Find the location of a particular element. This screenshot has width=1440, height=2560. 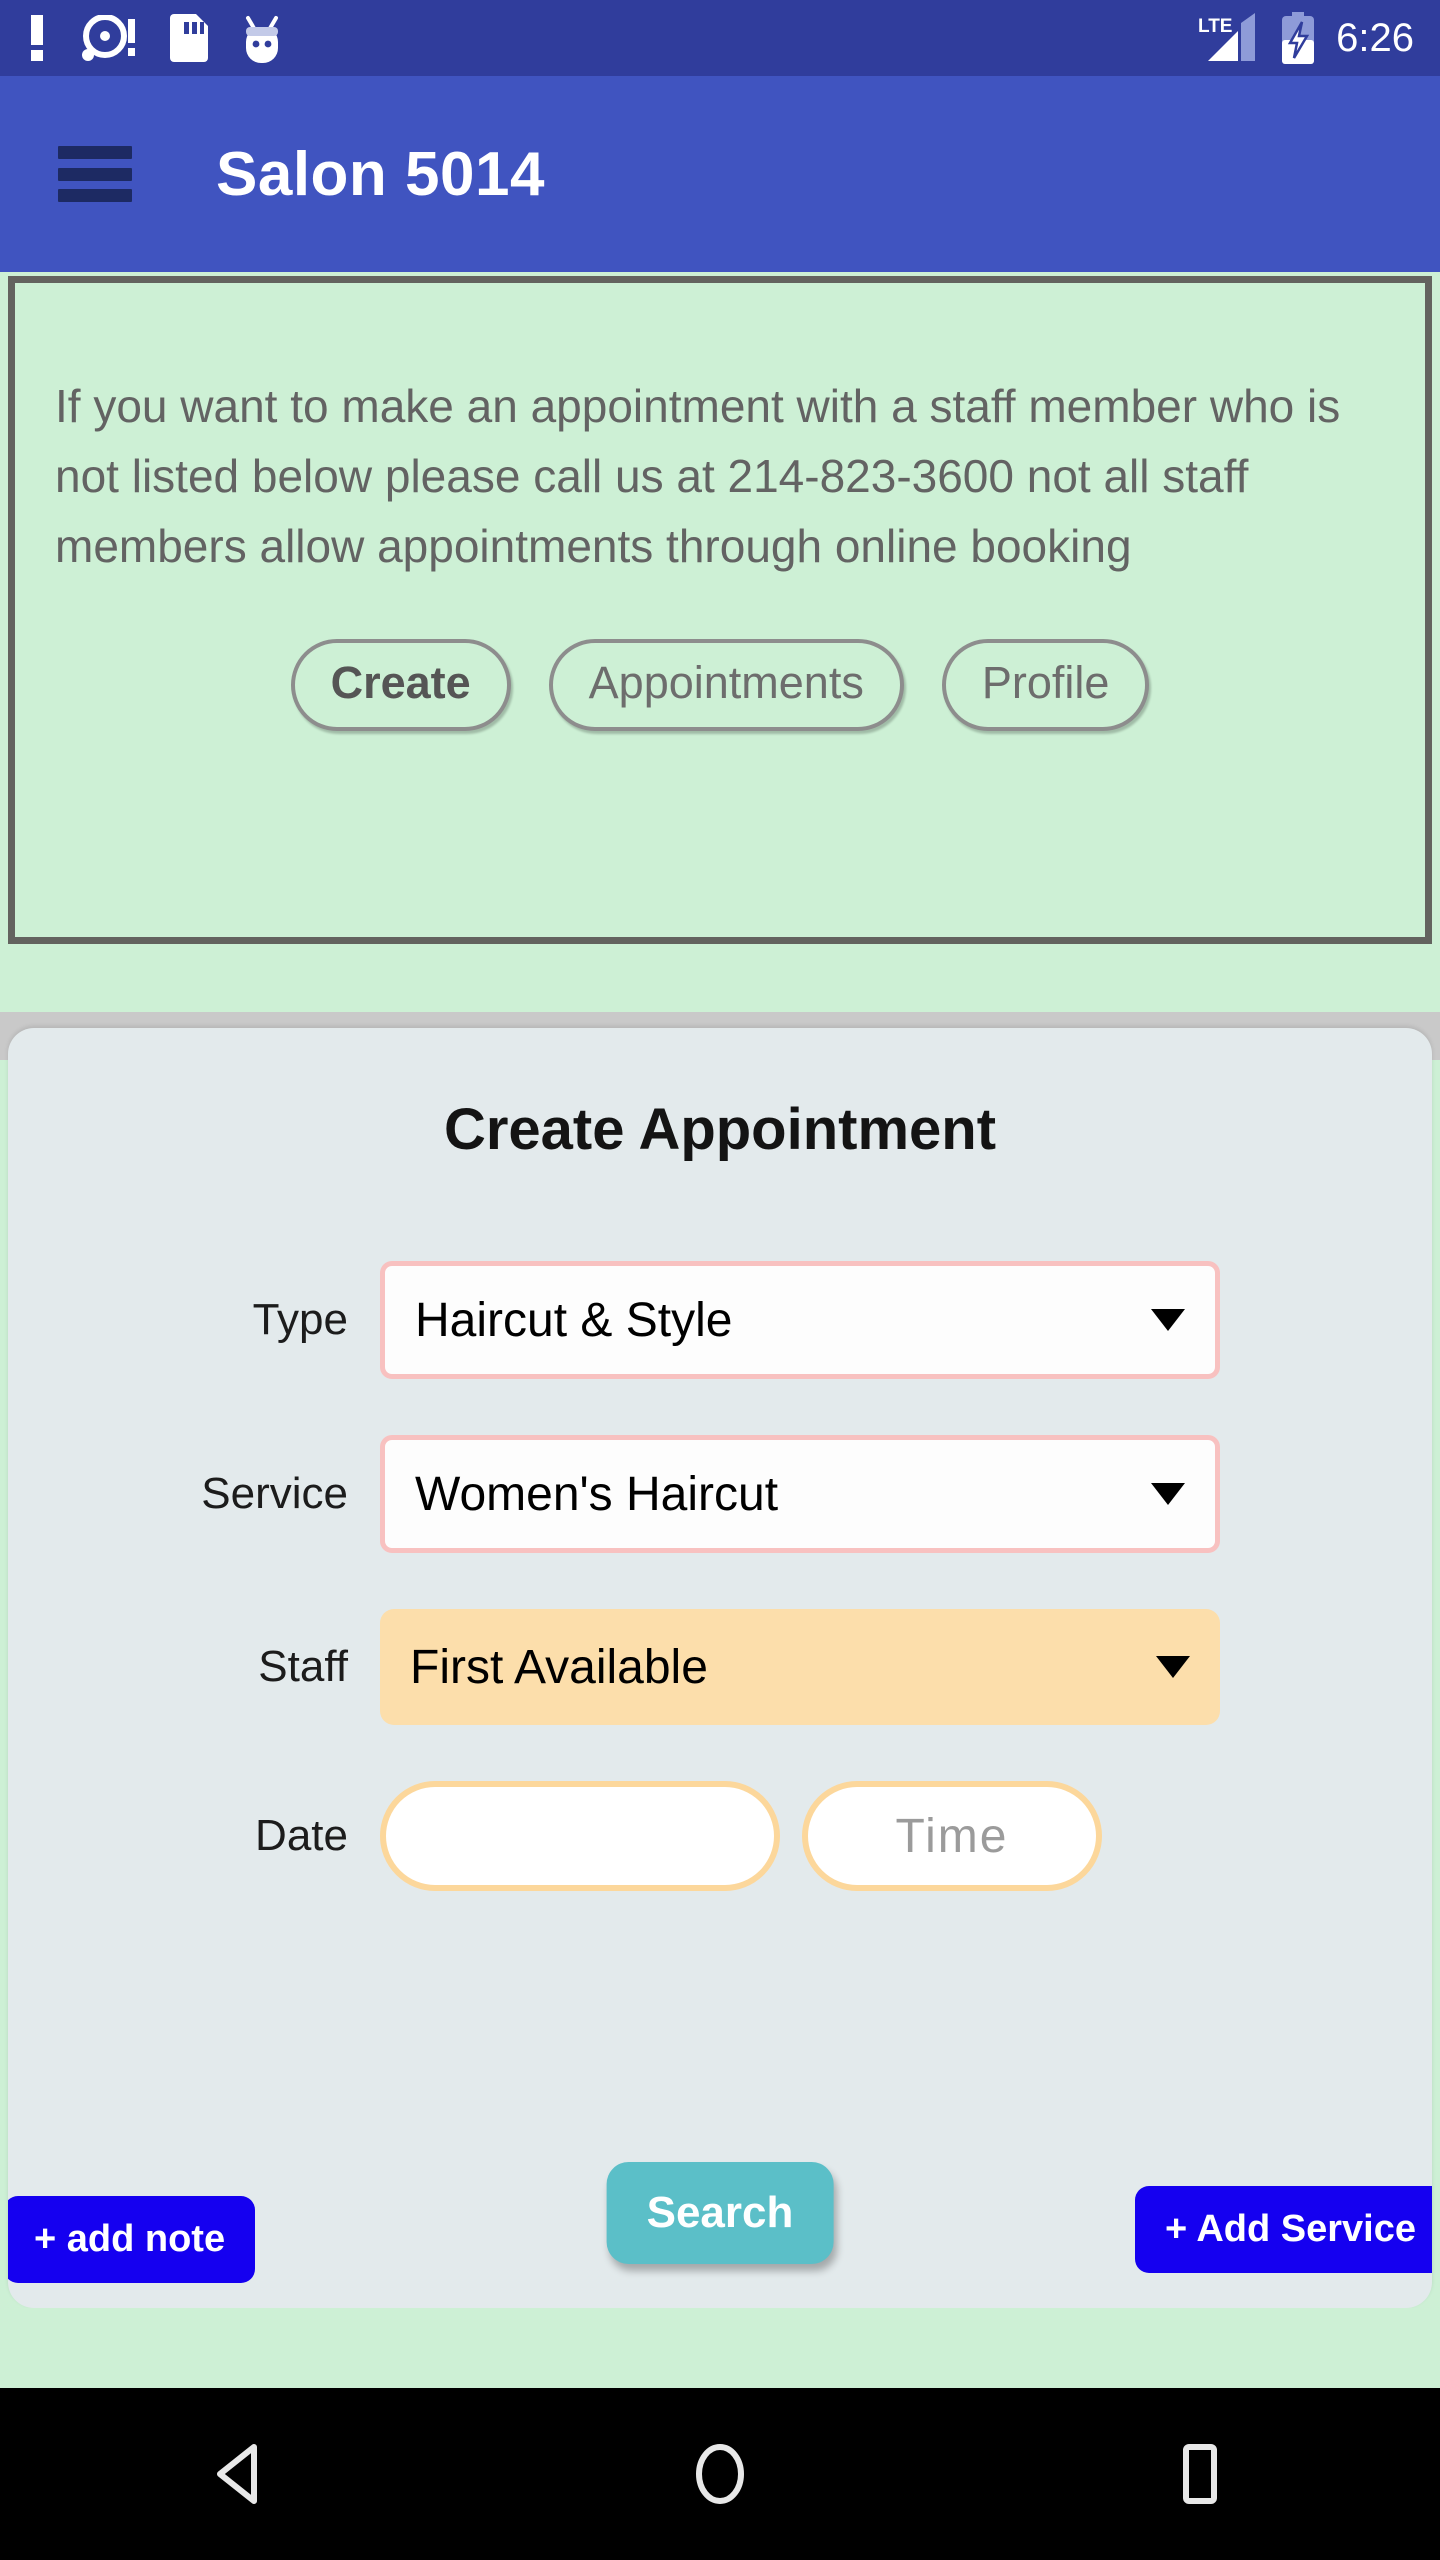

form-action-row: + add note Search + Add Service is located at coordinates (720, 2210).